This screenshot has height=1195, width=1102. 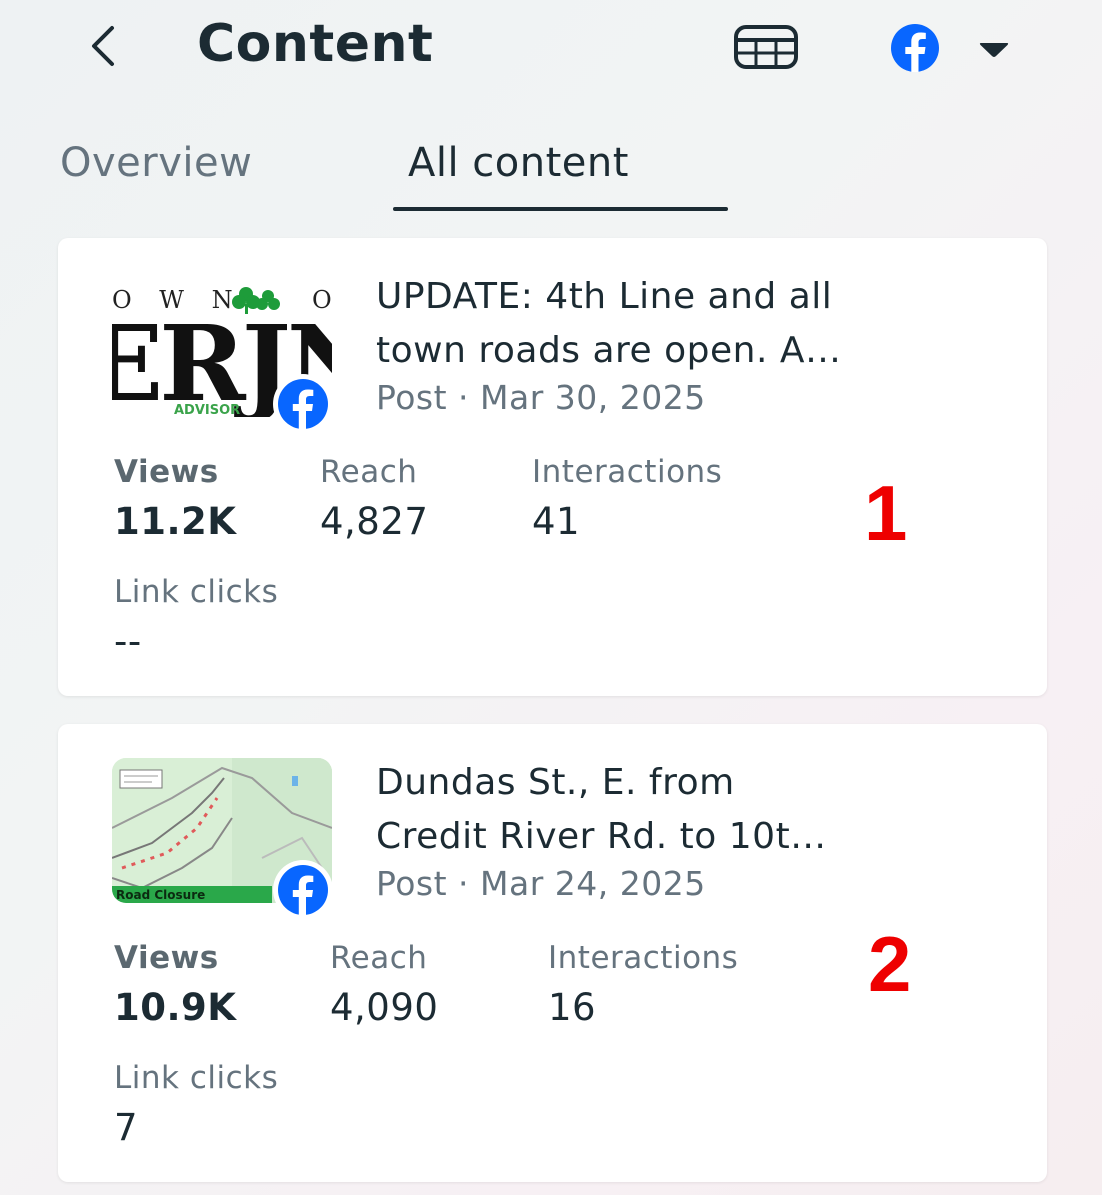 What do you see at coordinates (643, 984) in the screenshot?
I see `metric-interactions: Interactions 16` at bounding box center [643, 984].